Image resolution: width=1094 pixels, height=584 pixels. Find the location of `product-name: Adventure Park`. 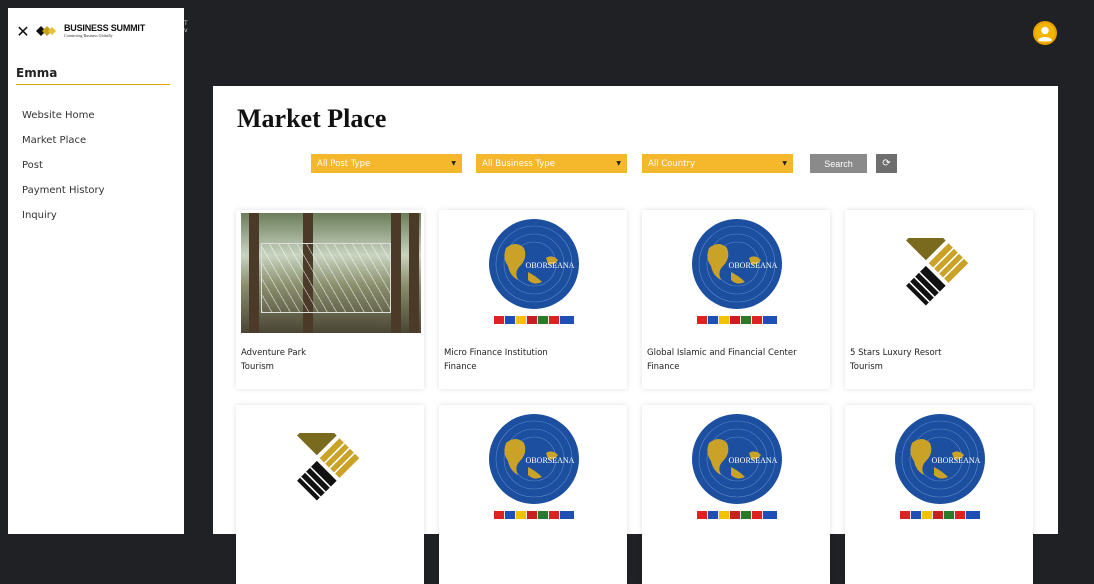

product-name: Adventure Park is located at coordinates (274, 353).